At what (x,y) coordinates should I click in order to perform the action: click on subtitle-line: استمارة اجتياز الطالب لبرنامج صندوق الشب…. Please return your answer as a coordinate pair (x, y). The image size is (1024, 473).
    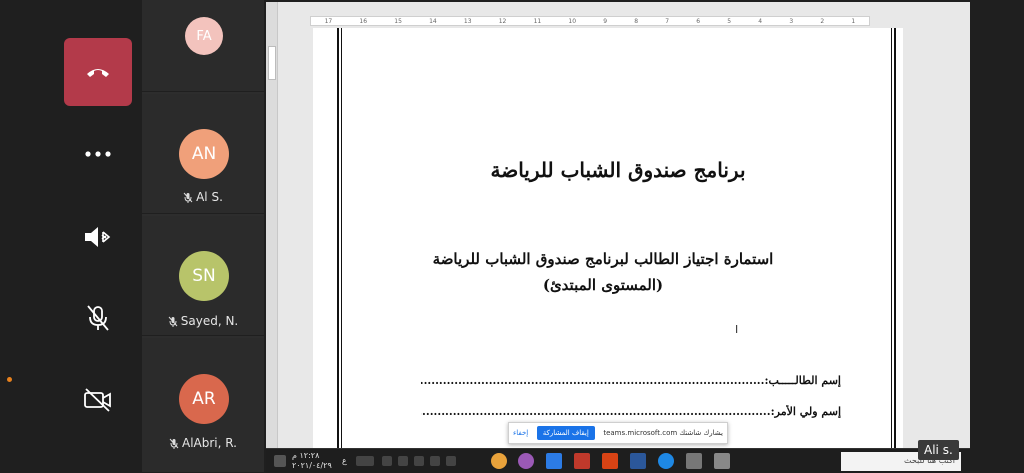
    Looking at the image, I should click on (603, 259).